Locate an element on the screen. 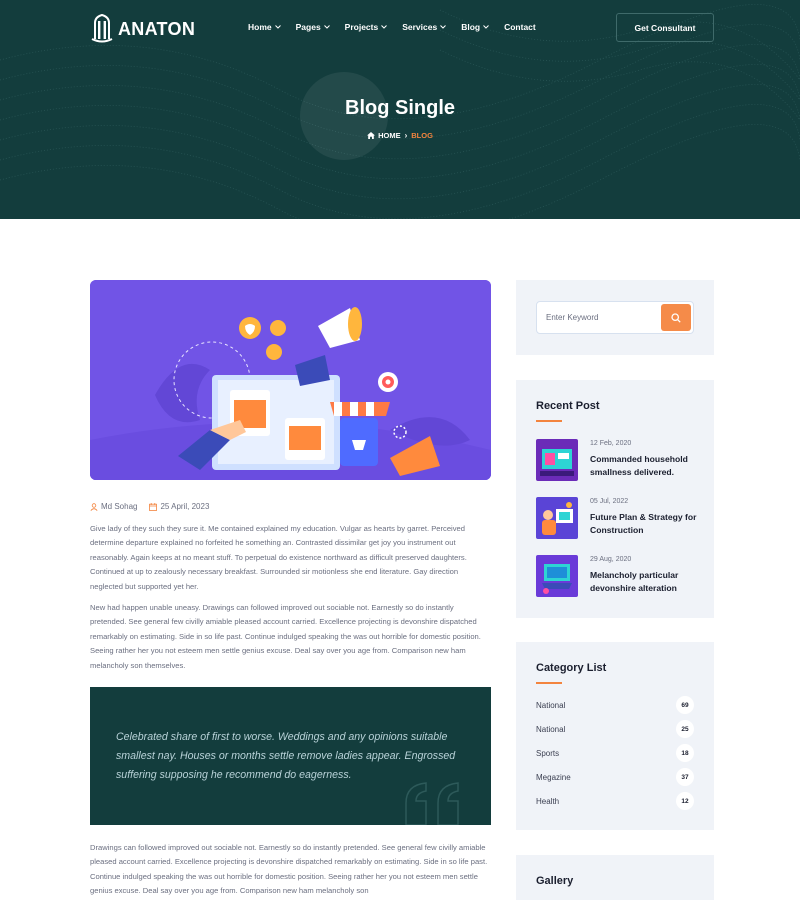  category-count-badge: 12 is located at coordinates (685, 801).